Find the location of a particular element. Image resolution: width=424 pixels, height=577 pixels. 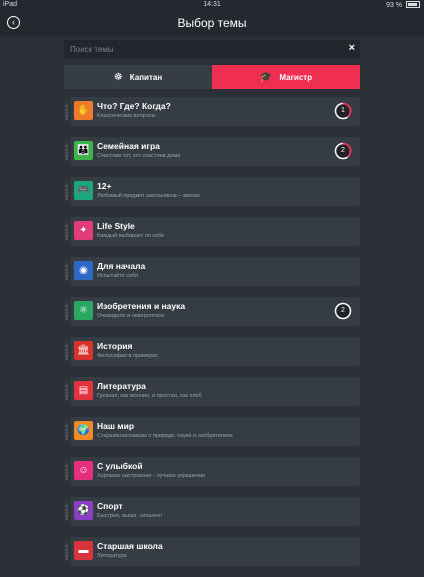

search-bar: × is located at coordinates (212, 49).